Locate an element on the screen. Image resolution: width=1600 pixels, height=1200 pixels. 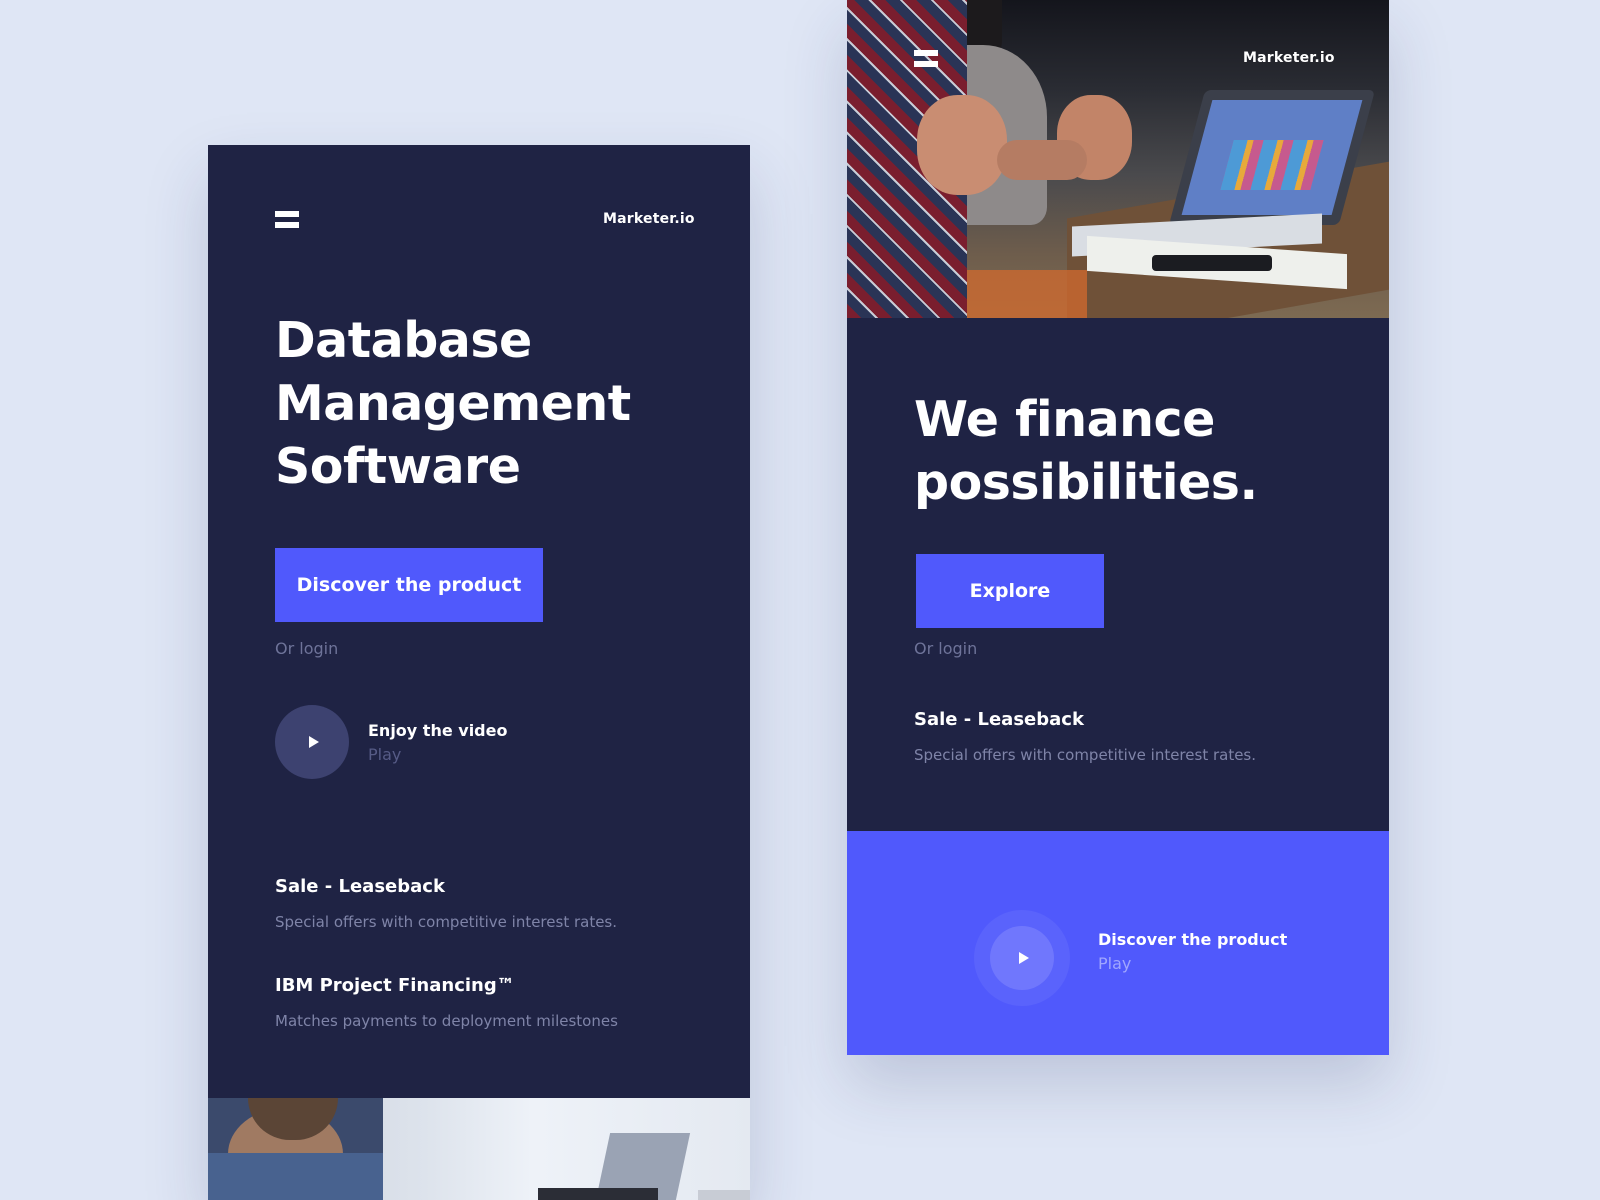
explore-button: Explore is located at coordinates (1010, 591).